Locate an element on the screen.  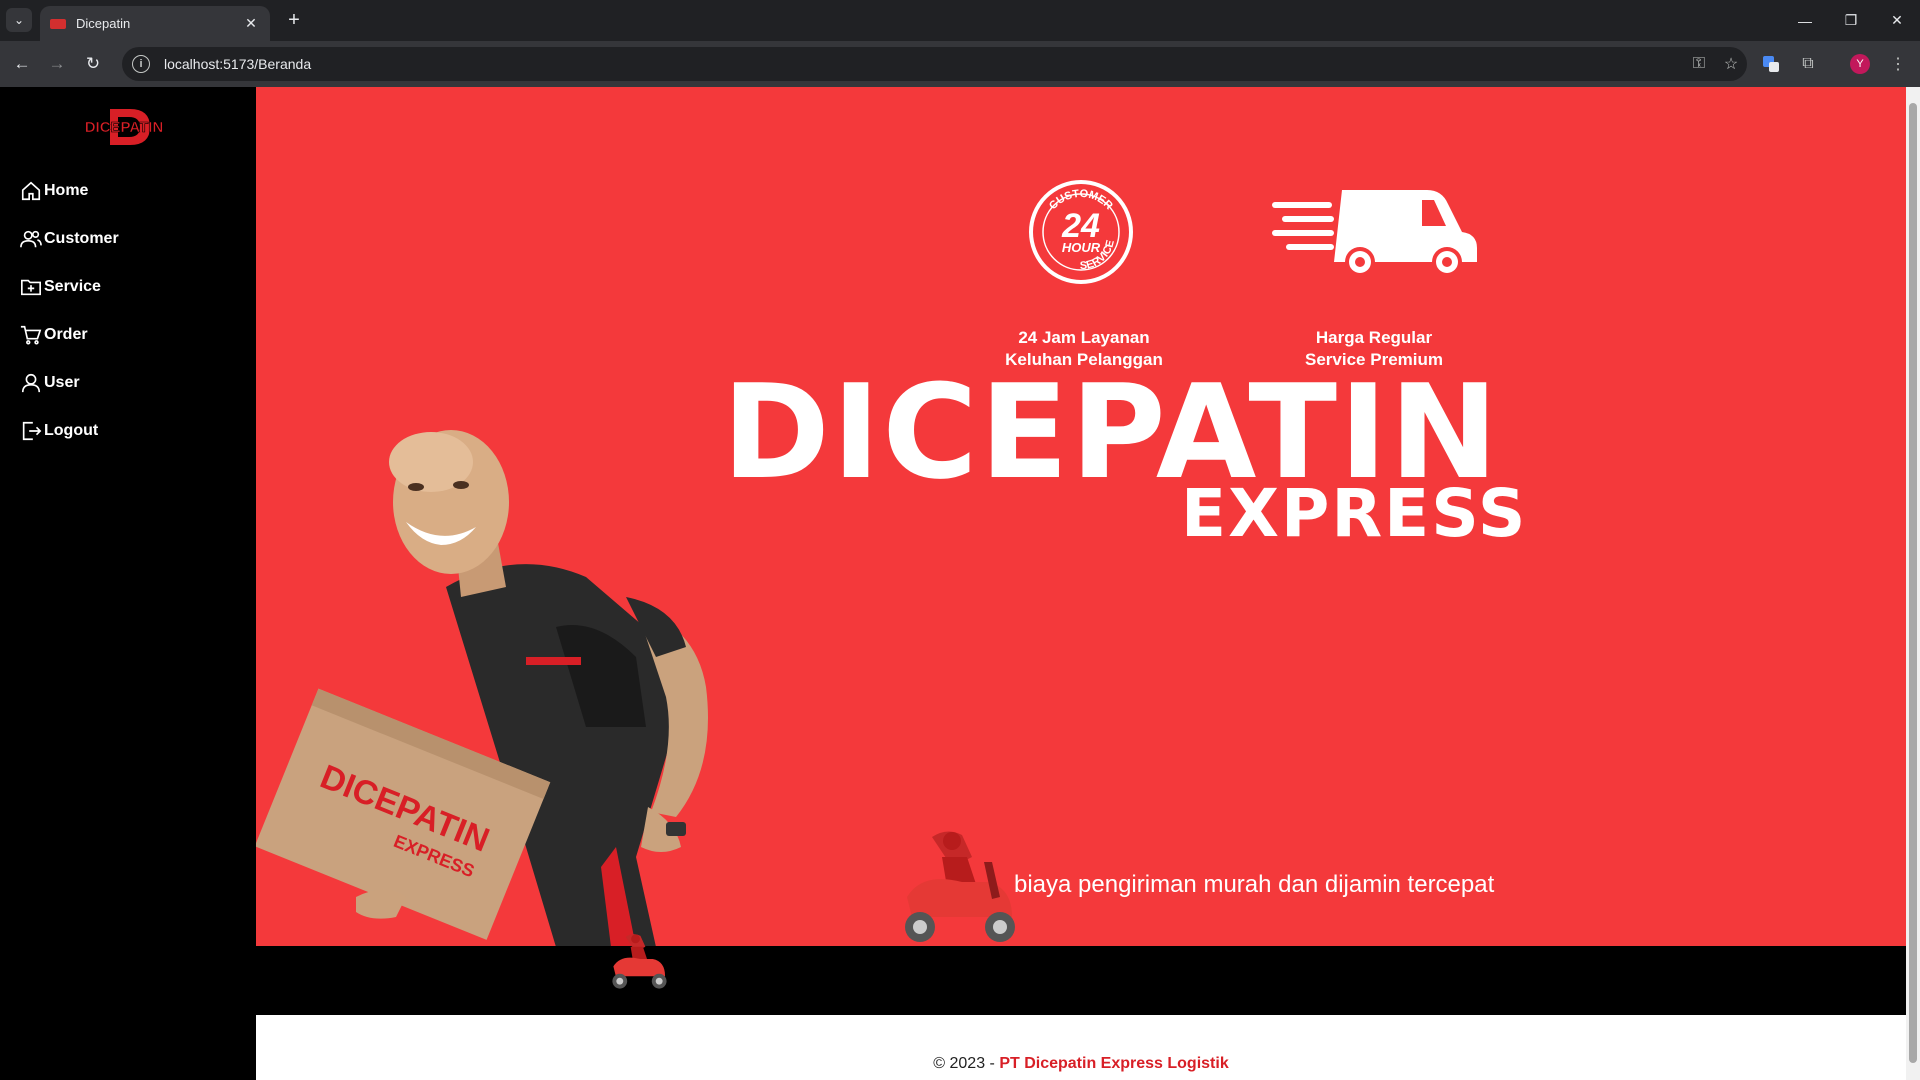
hero-subtitle: EXPRESS is located at coordinates (1354, 513).